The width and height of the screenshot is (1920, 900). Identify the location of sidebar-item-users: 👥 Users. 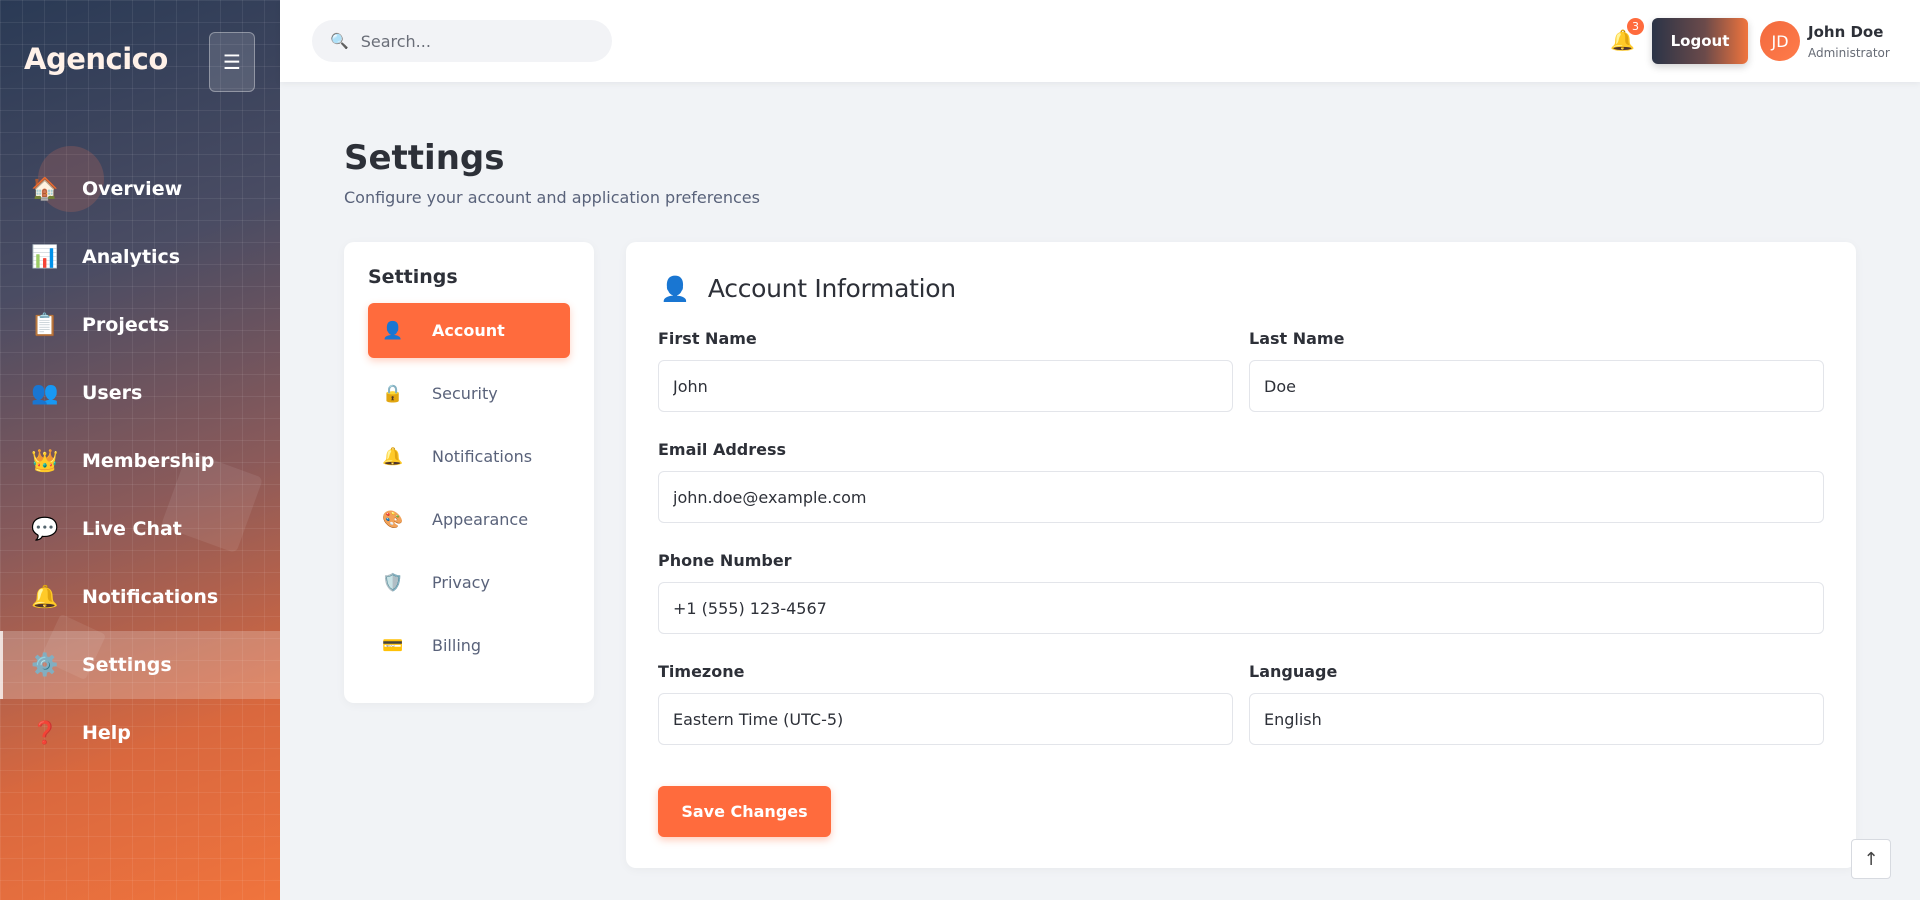
(140, 393).